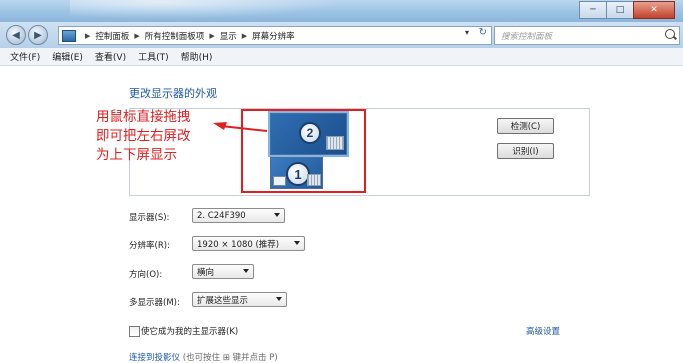 This screenshot has width=683, height=363. Describe the element at coordinates (314, 180) in the screenshot. I see `monitor-1-keypad-icon` at that location.